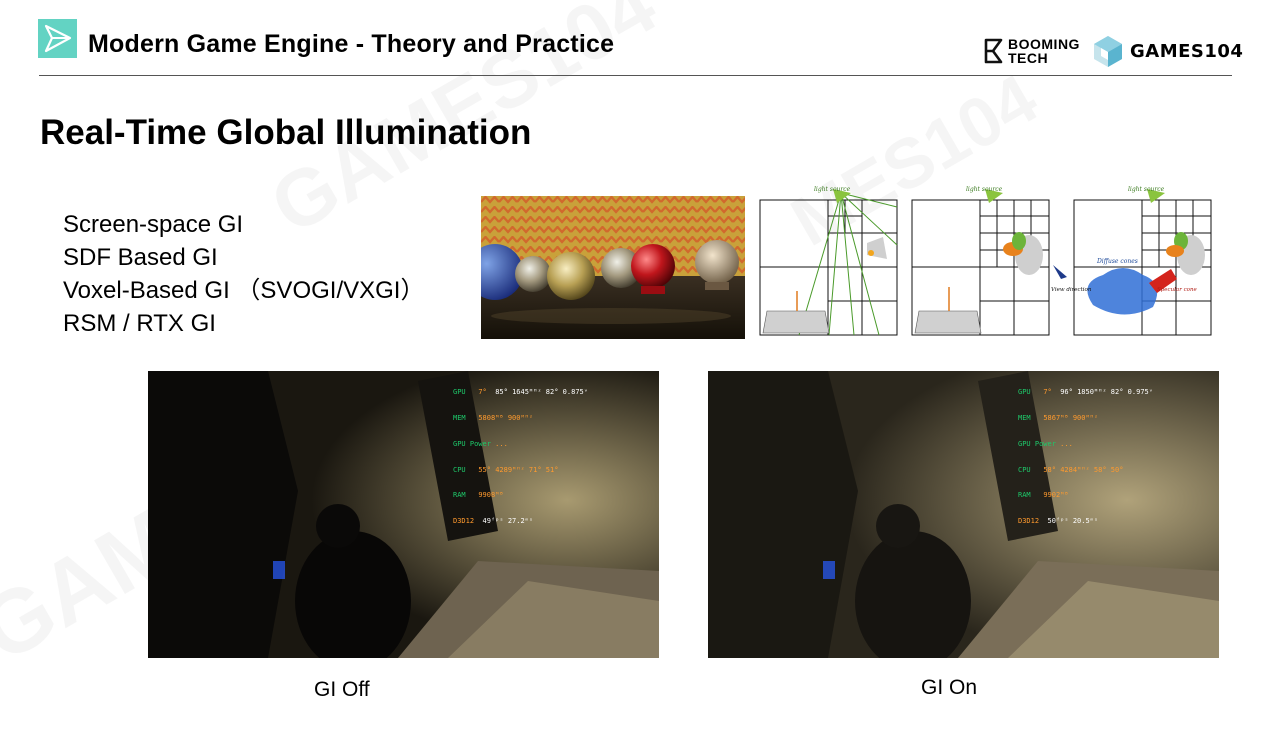 The width and height of the screenshot is (1280, 738). I want to click on bullet-item: RSM / RTX GI, so click(139, 323).